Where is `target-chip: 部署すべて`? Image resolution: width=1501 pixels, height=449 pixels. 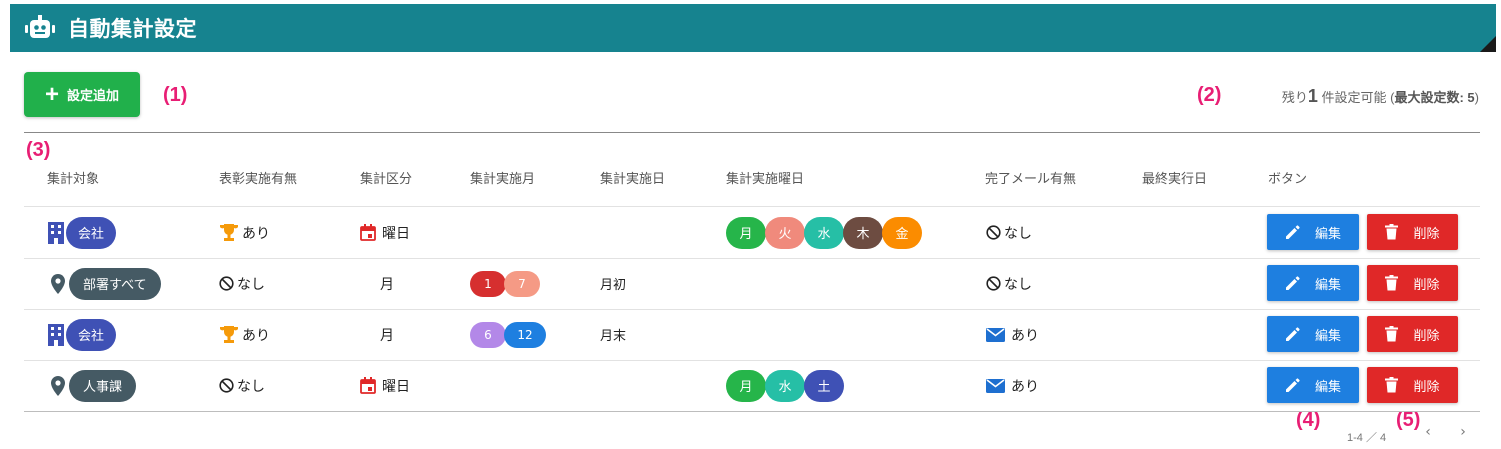
target-chip: 部署すべて is located at coordinates (115, 283).